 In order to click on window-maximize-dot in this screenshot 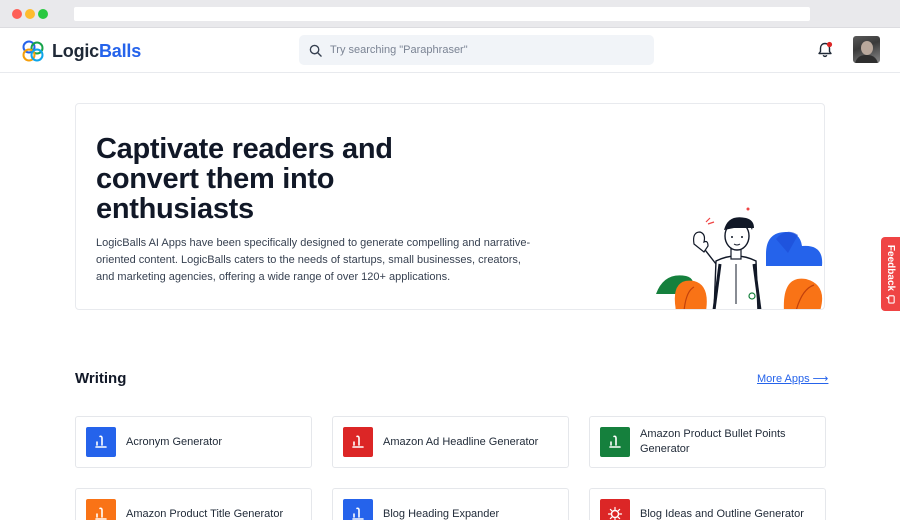, I will do `click(43, 14)`.